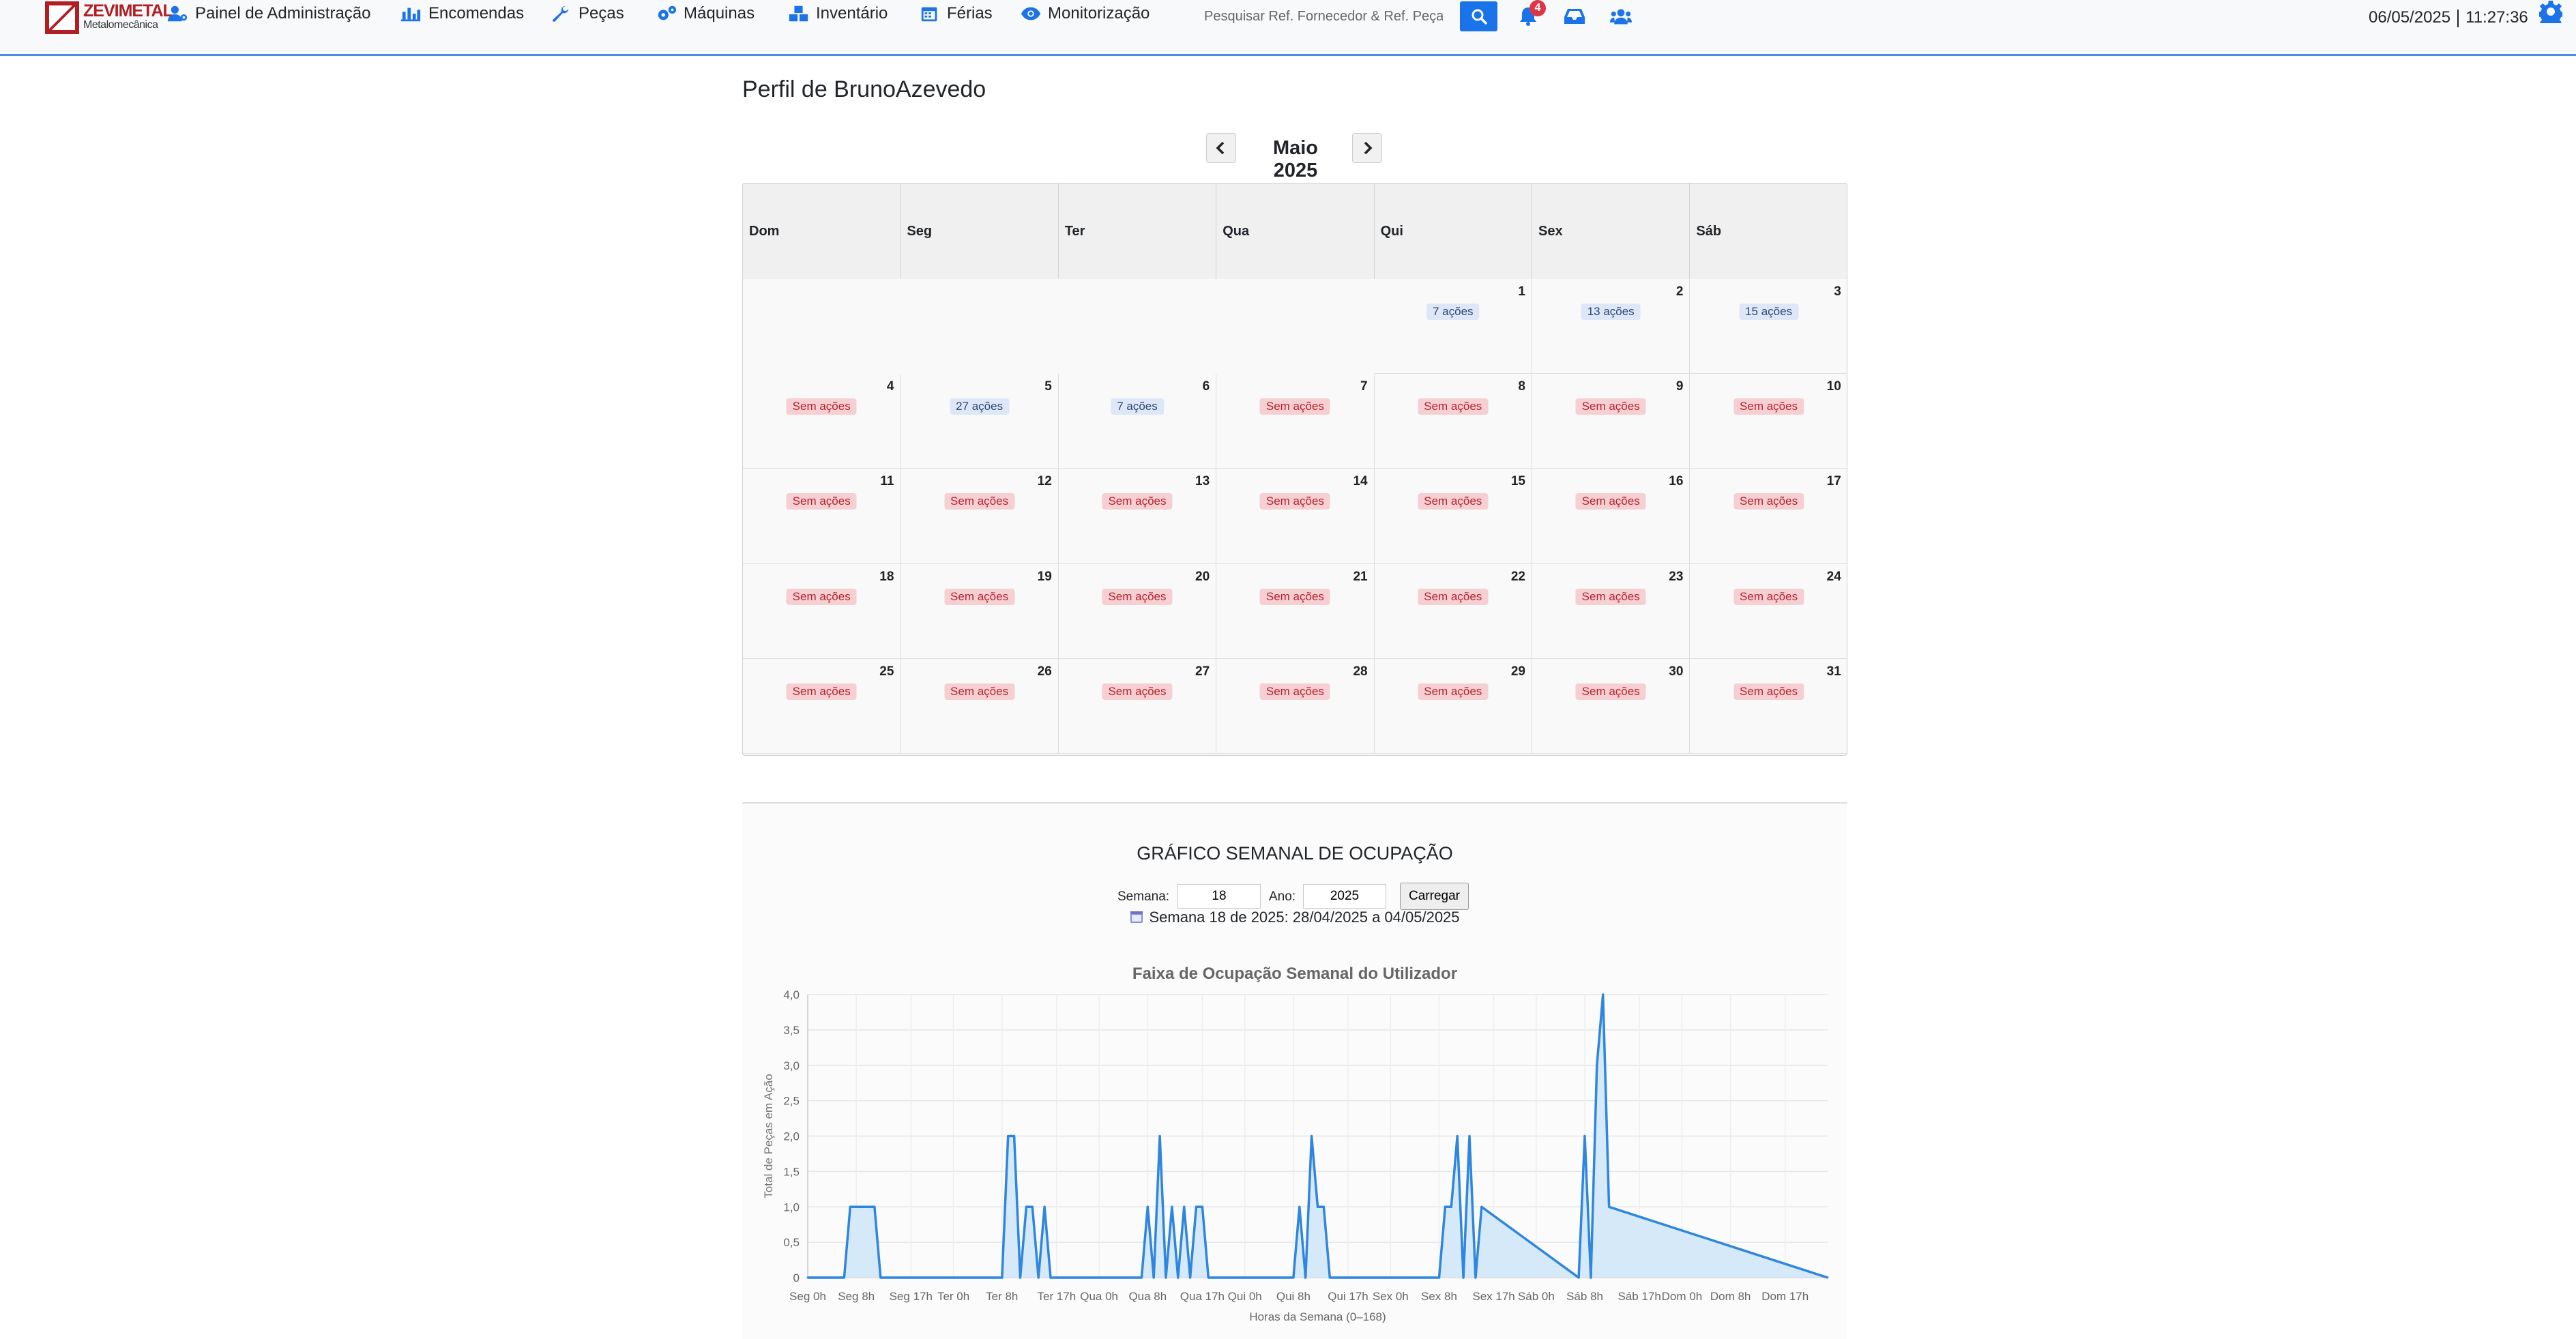 The image size is (2576, 1339). I want to click on day-number: 25, so click(886, 671).